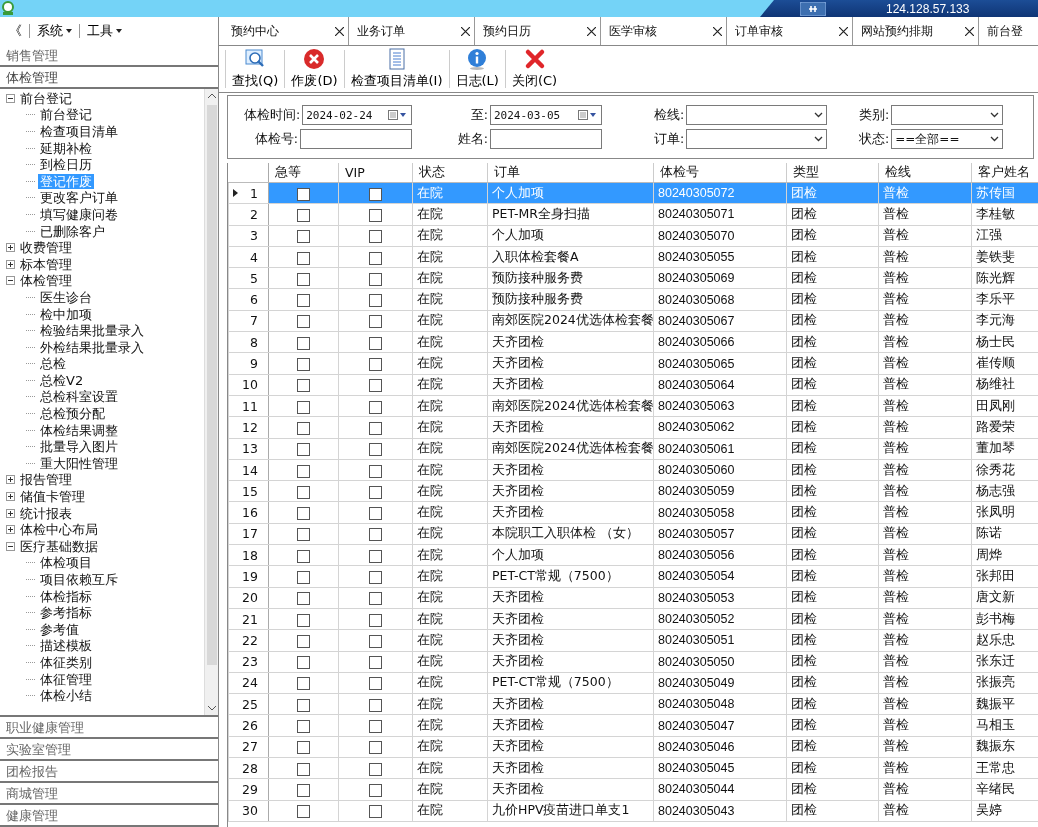 Image resolution: width=1038 pixels, height=827 pixels. I want to click on tree-item: 总检, so click(53, 364).